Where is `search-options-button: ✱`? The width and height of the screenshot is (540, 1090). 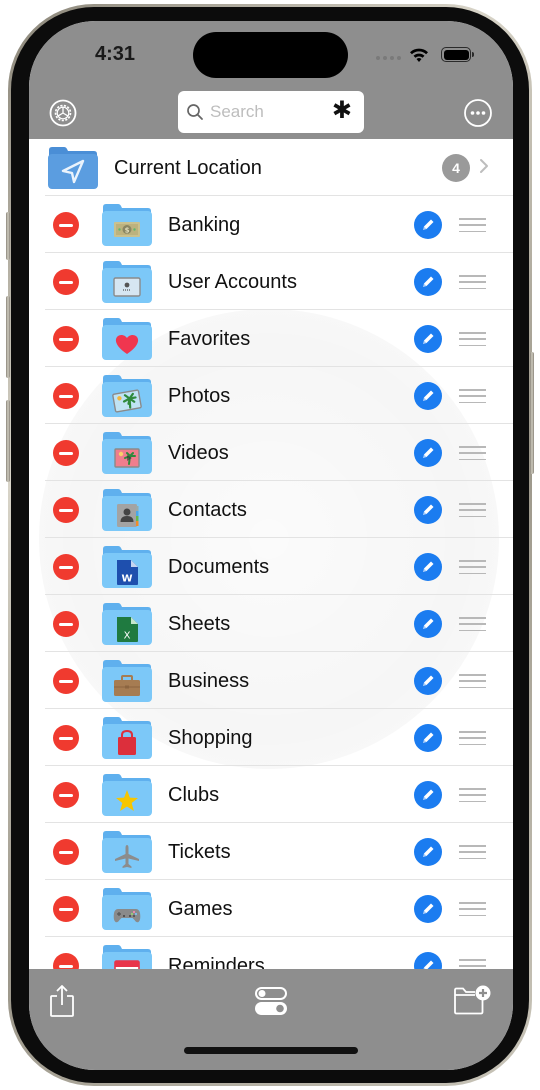
search-options-button: ✱ is located at coordinates (342, 111).